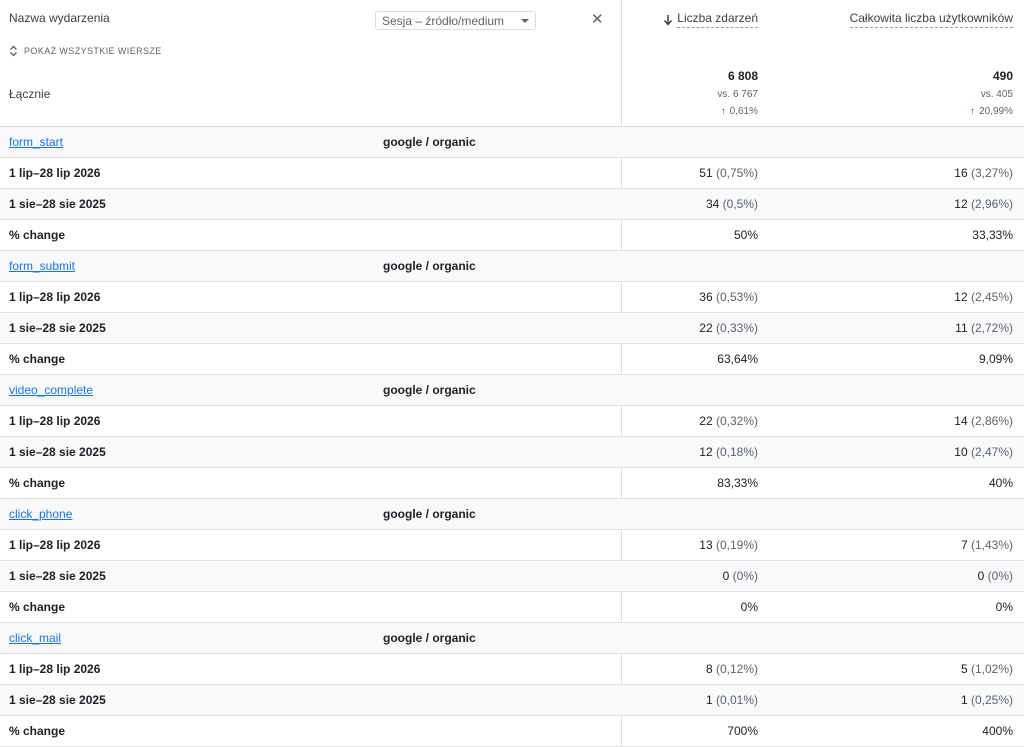  I want to click on users-cell: 12 (2,96%), so click(983, 204).